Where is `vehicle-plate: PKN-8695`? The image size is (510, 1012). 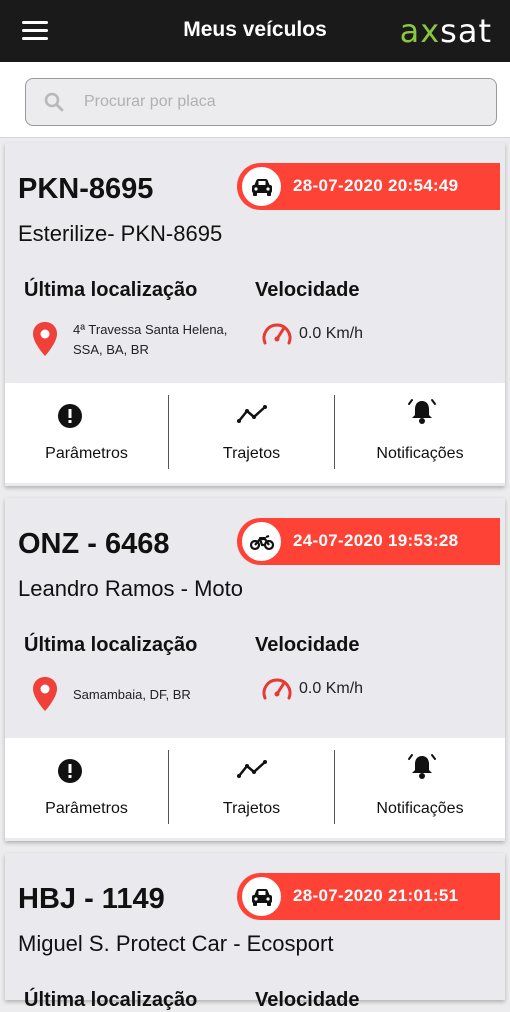 vehicle-plate: PKN-8695 is located at coordinates (86, 189).